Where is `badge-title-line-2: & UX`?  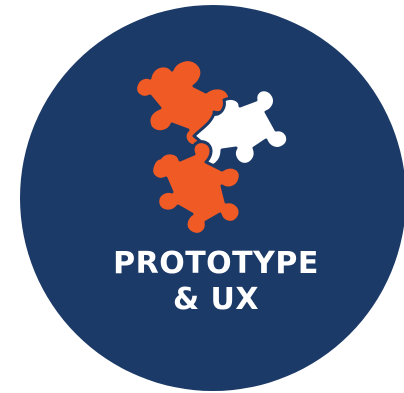
badge-title-line-2: & UX is located at coordinates (216, 299).